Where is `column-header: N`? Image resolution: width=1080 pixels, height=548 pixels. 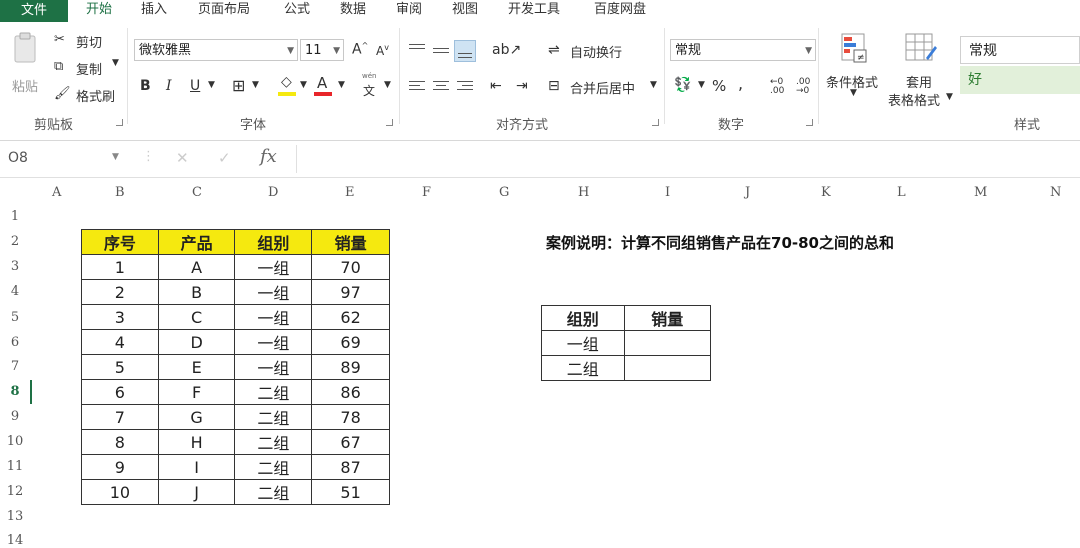
column-header: N is located at coordinates (1055, 192).